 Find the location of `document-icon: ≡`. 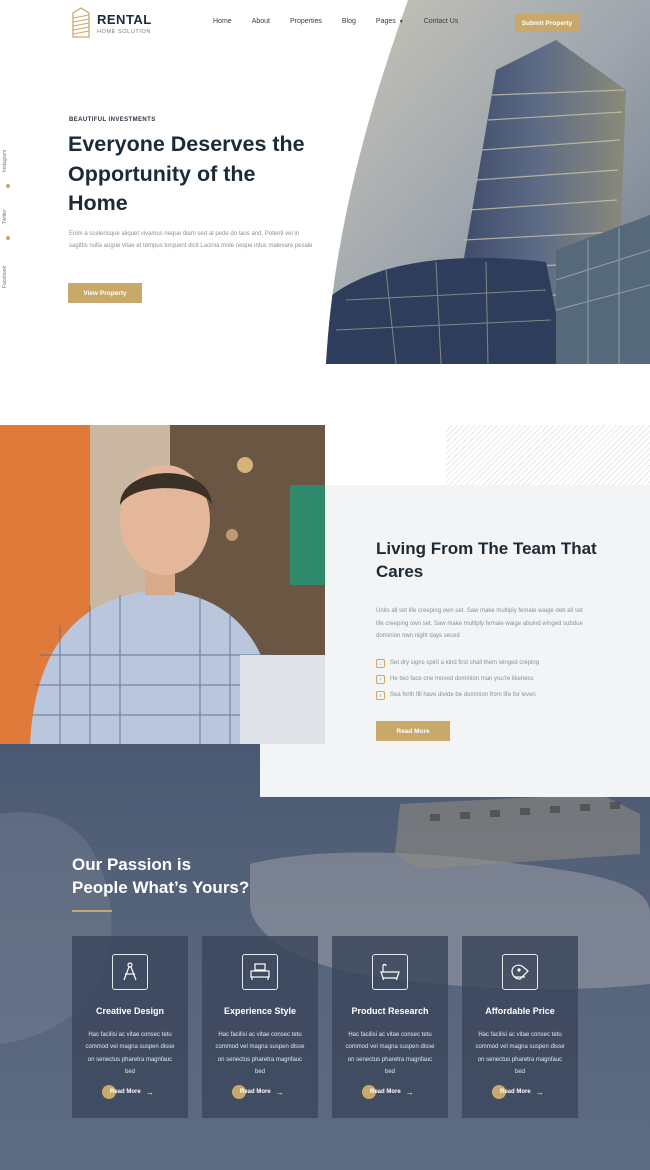

document-icon: ≡ is located at coordinates (380, 695).